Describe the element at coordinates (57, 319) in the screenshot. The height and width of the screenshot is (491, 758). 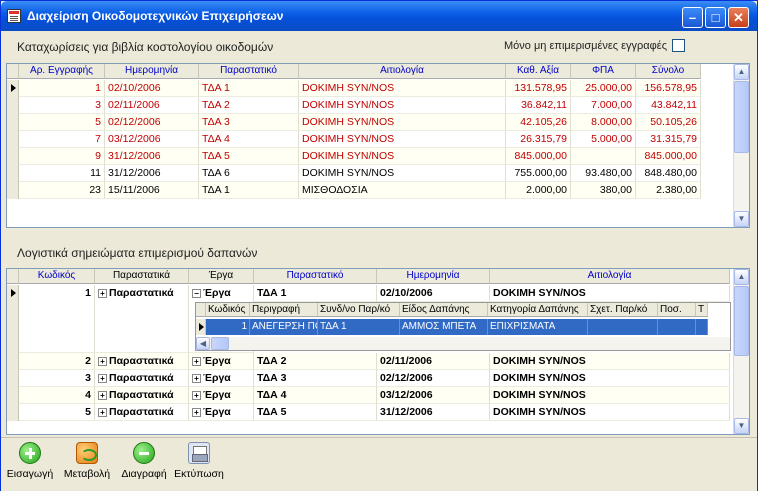
I see `cell-code: 1` at that location.